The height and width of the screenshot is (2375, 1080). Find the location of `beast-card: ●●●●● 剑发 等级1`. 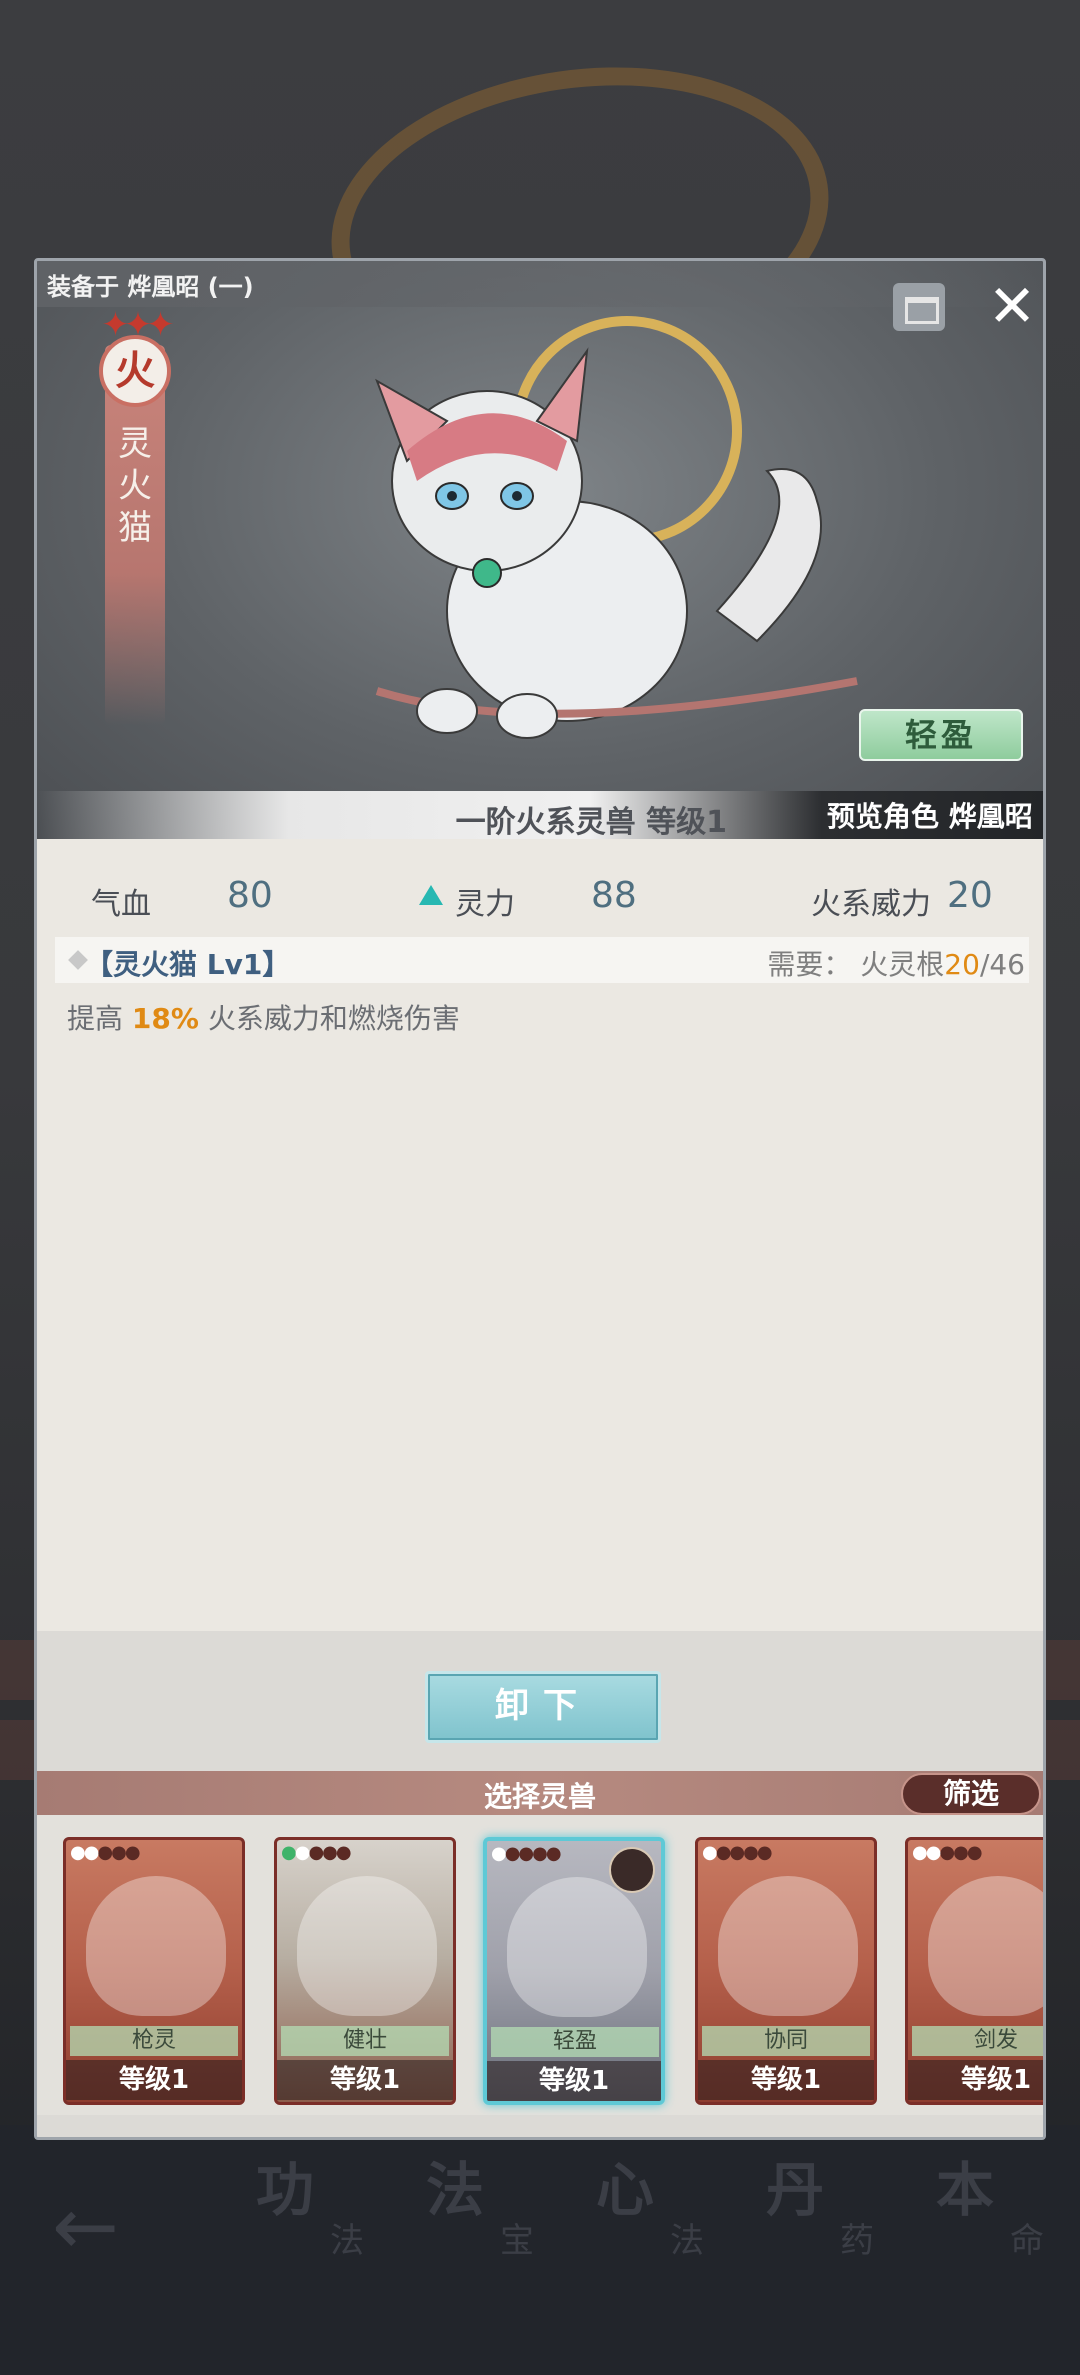

beast-card: ●●●●● 剑发 等级1 is located at coordinates (974, 1971).